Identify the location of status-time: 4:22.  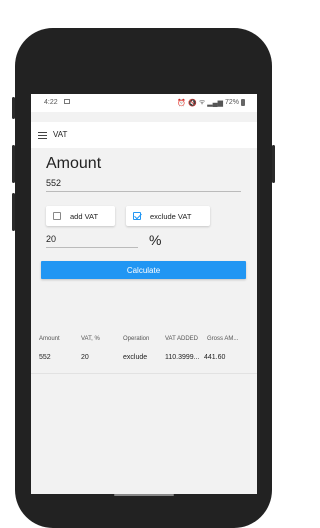
(51, 102).